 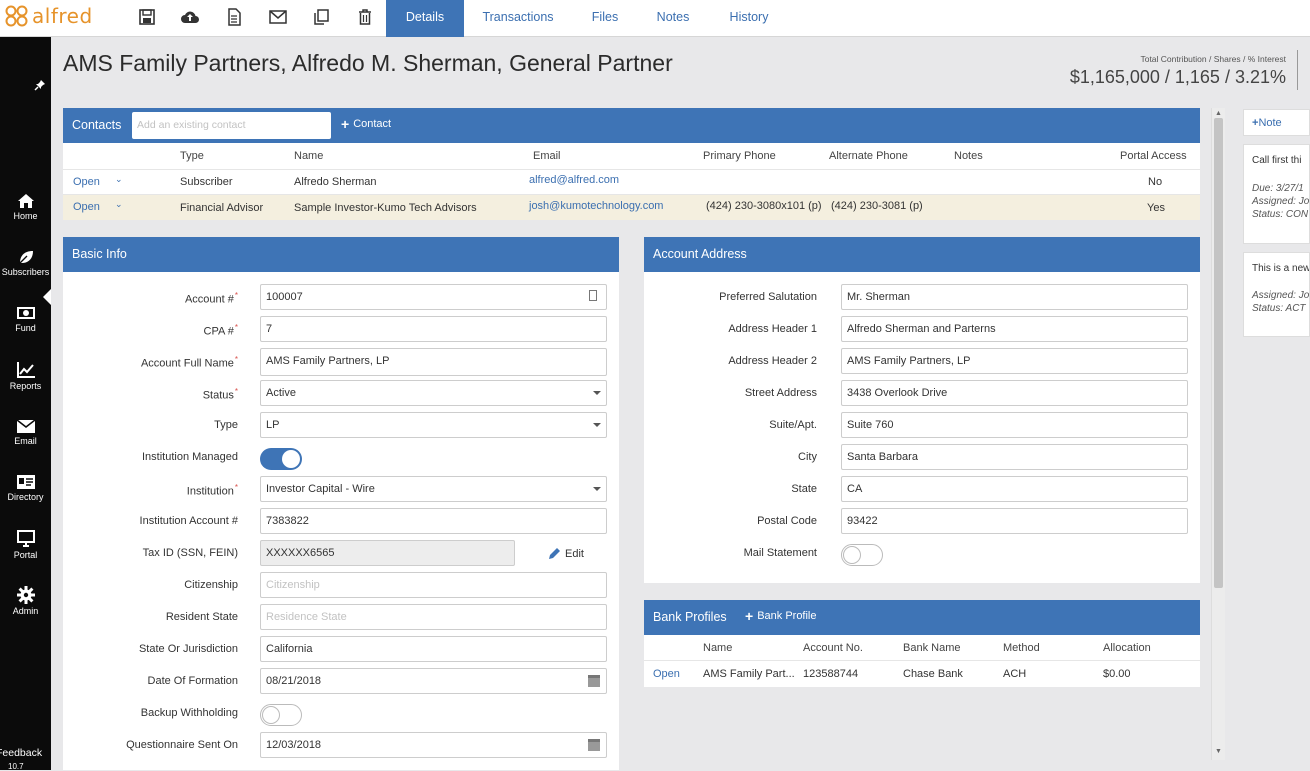 I want to click on add-note-label: +Note, so click(x=1267, y=123).